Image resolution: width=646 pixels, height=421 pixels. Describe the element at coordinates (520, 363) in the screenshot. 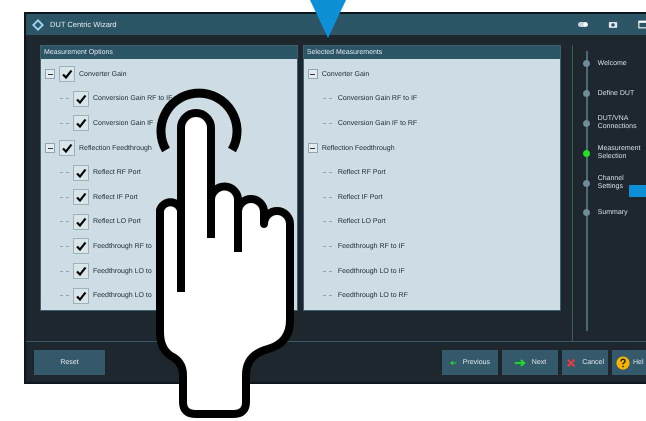

I see `right-arrow-icon` at that location.